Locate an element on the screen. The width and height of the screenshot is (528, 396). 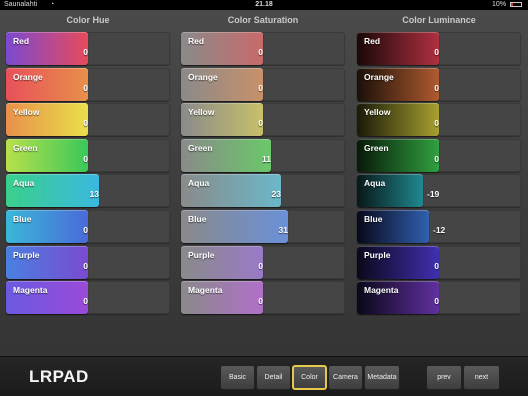
slider-green: Green 11 is located at coordinates (263, 155).